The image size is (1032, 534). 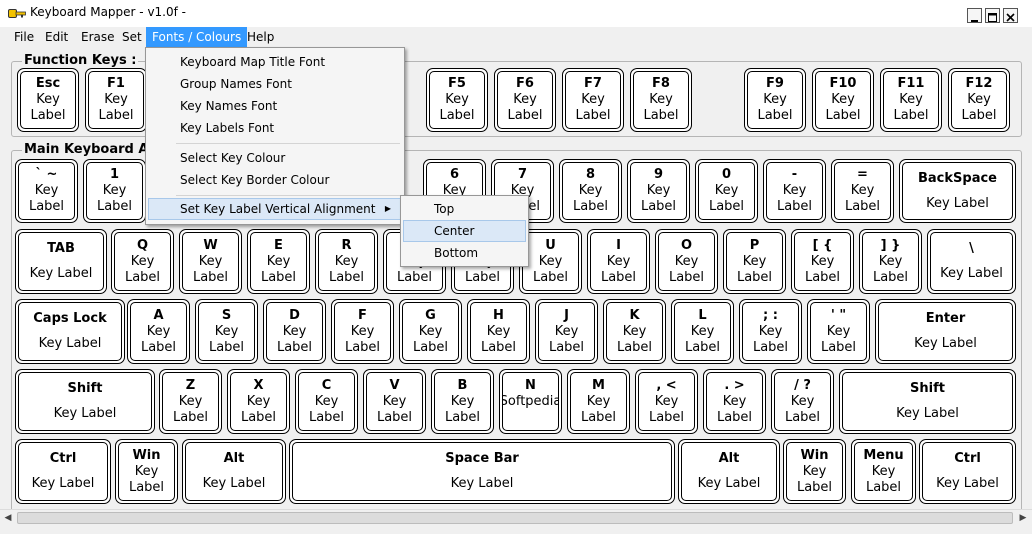 What do you see at coordinates (275, 158) in the screenshot?
I see `menu-item-key-colour: Select Key Colour` at bounding box center [275, 158].